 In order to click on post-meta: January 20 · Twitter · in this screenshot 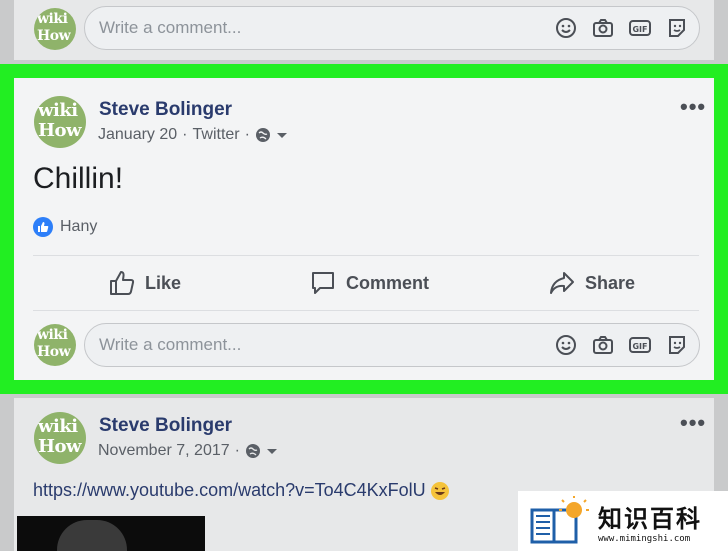, I will do `click(193, 135)`.